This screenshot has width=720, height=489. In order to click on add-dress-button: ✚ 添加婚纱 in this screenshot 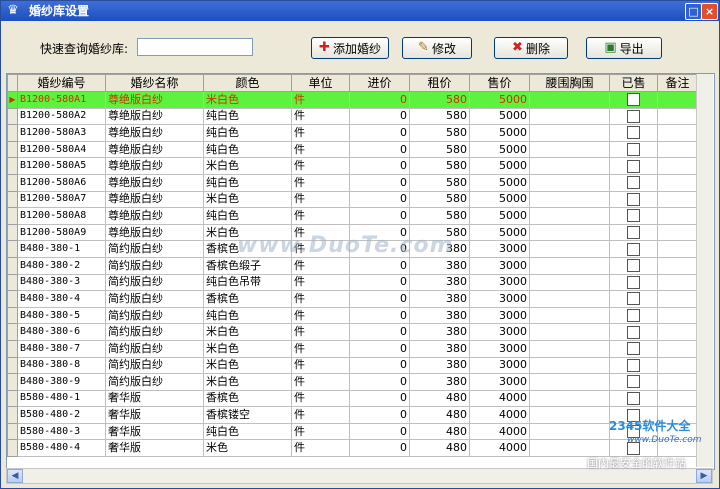, I will do `click(350, 48)`.